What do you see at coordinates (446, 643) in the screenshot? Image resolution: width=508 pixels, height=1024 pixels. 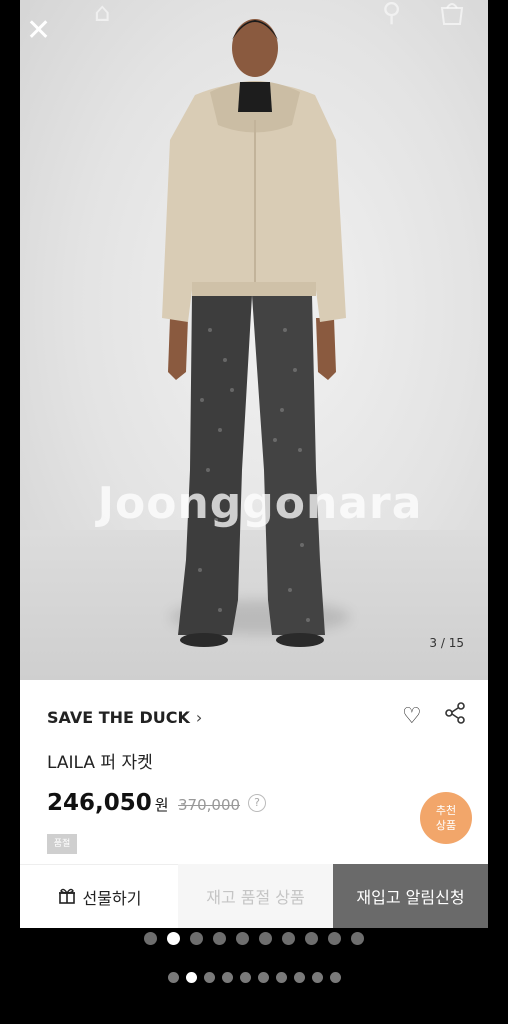 I see `image-counter: 3 / 15` at bounding box center [446, 643].